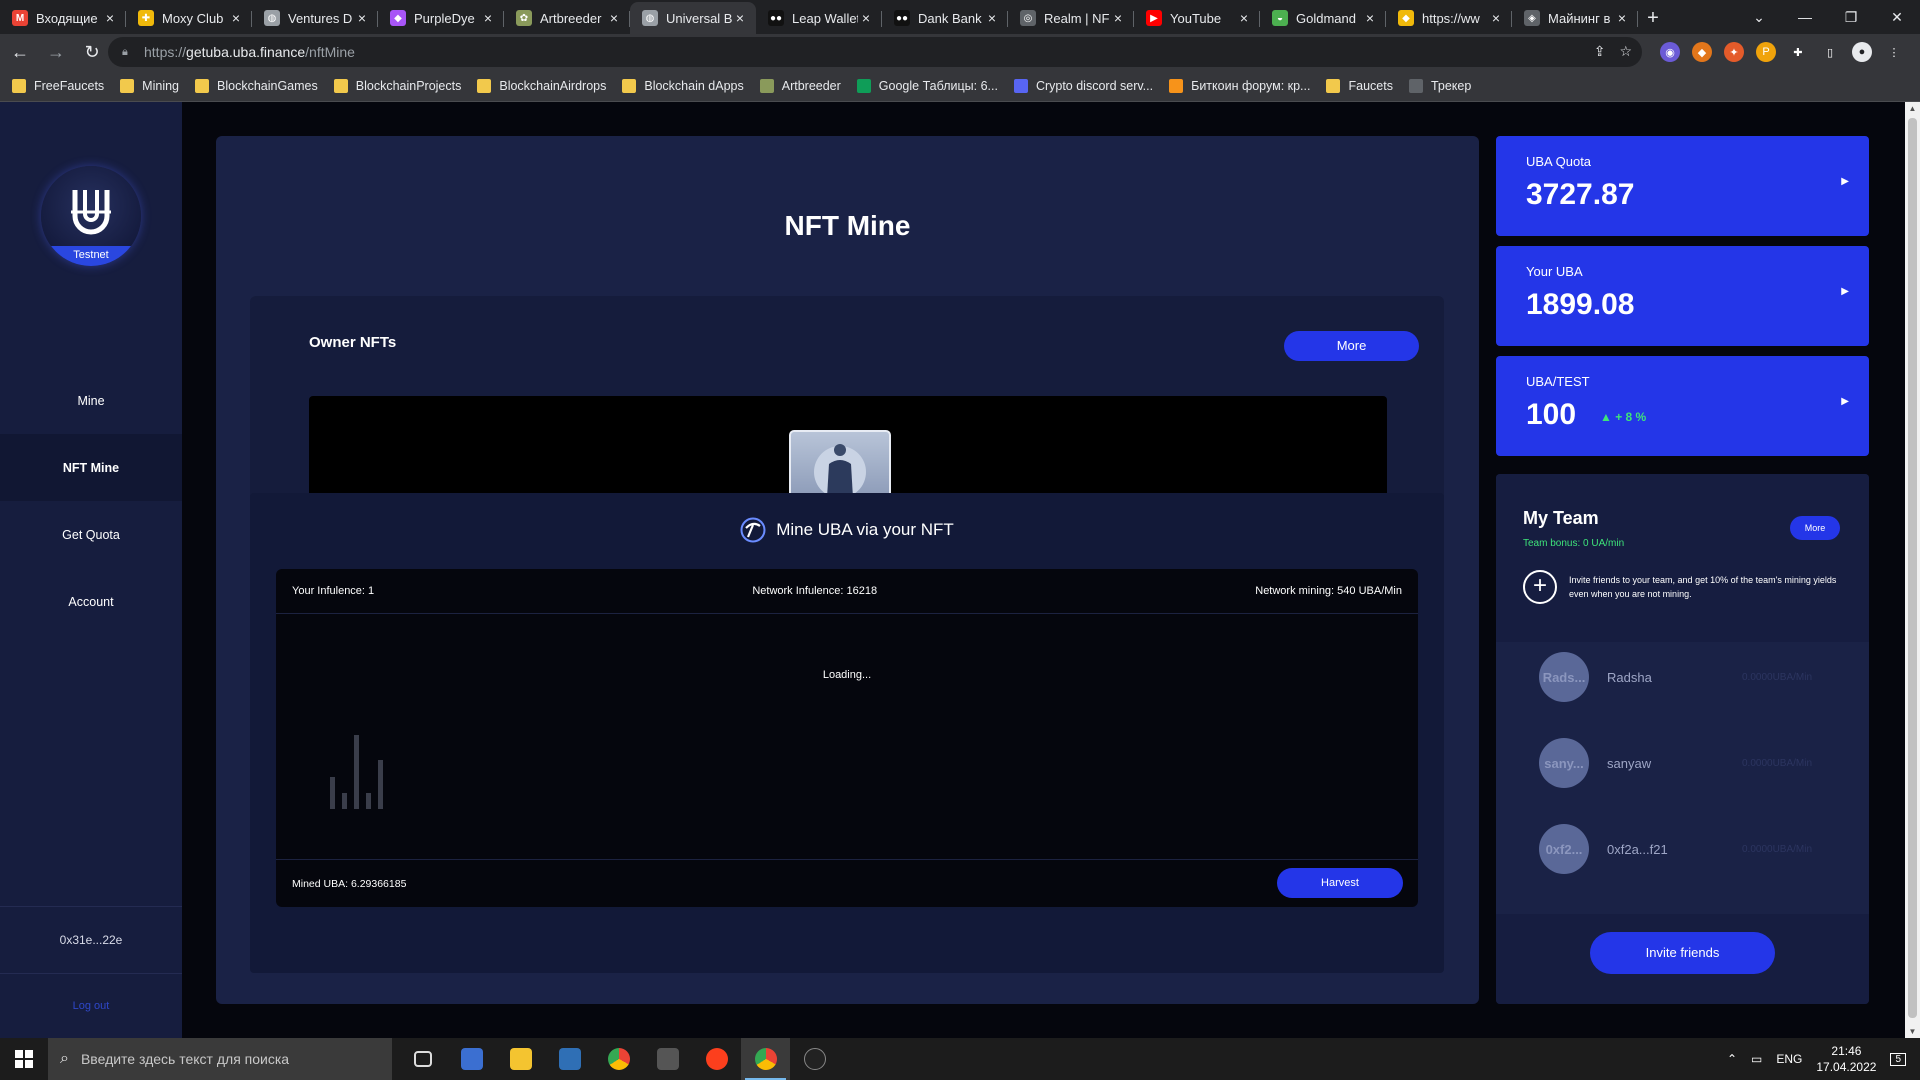 The width and height of the screenshot is (1920, 1080). Describe the element at coordinates (1756, 1059) in the screenshot. I see `network-icon: ▭` at that location.